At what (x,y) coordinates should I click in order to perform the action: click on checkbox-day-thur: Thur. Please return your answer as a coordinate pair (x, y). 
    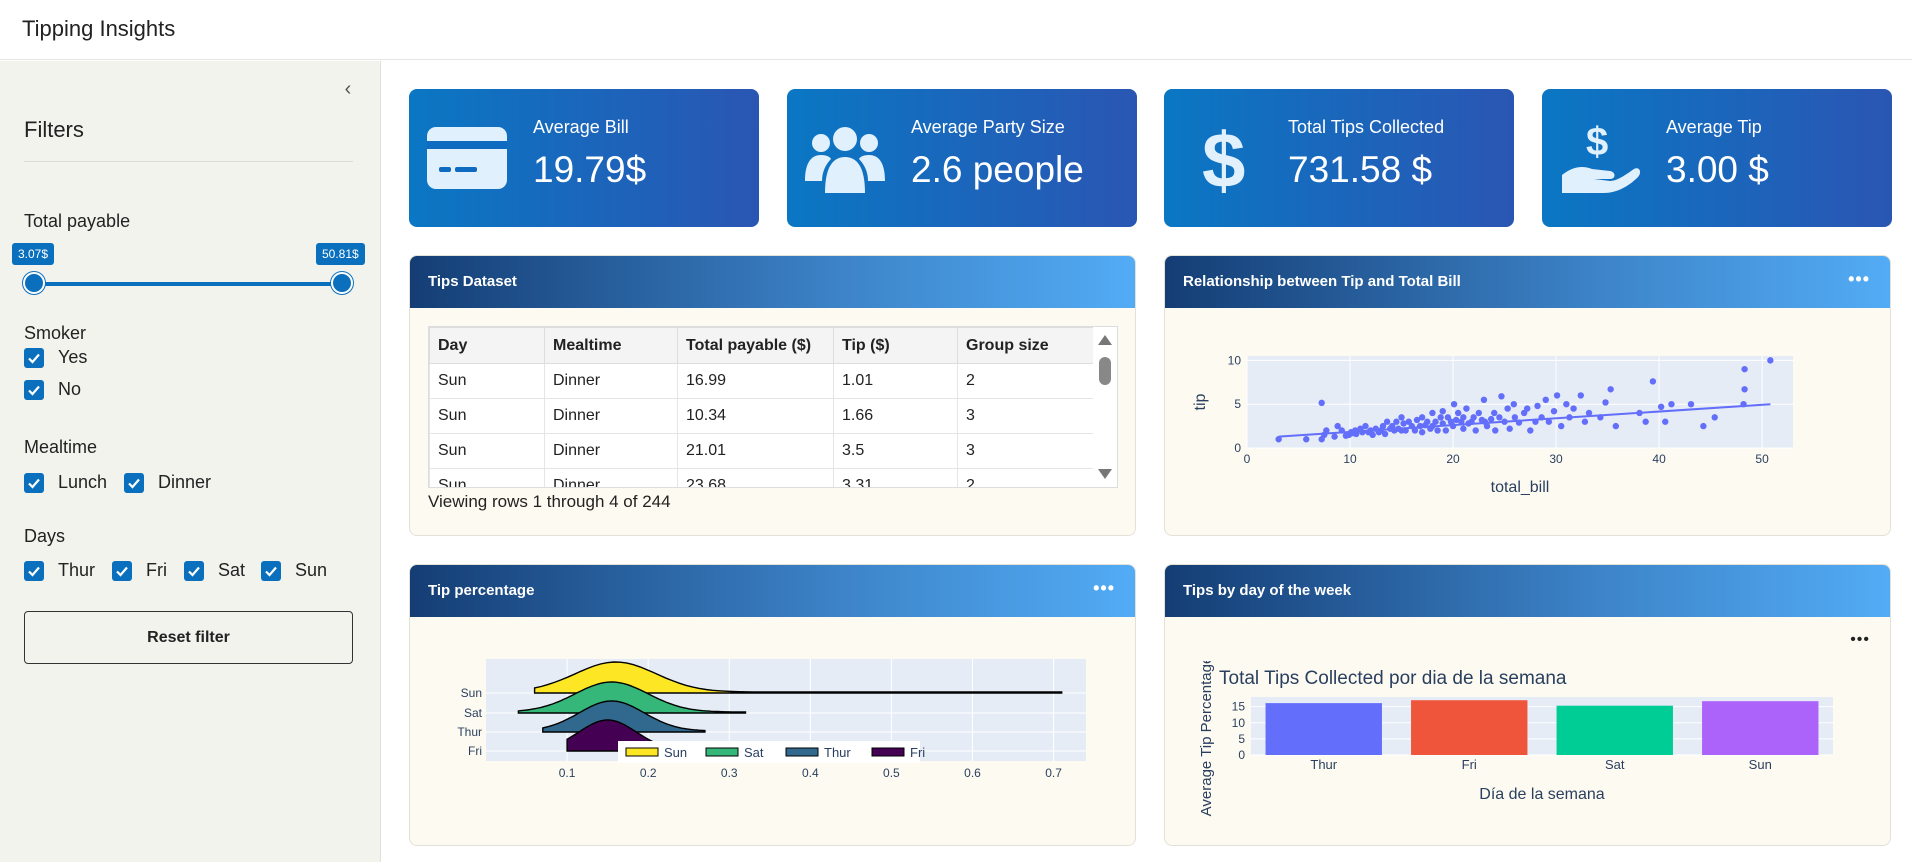
    Looking at the image, I should click on (59, 570).